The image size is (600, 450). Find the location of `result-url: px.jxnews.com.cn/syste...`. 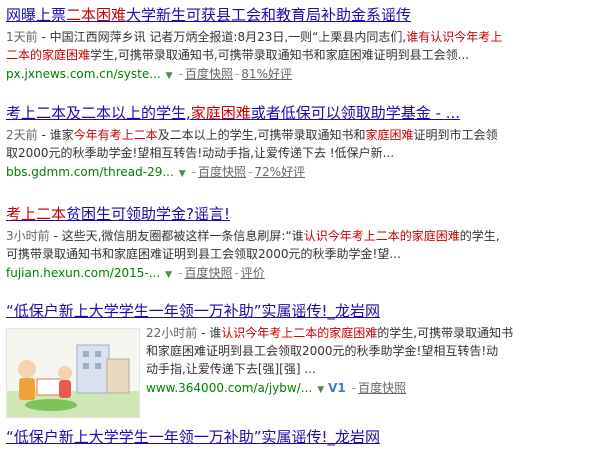

result-url: px.jxnews.com.cn/syste... is located at coordinates (83, 74).